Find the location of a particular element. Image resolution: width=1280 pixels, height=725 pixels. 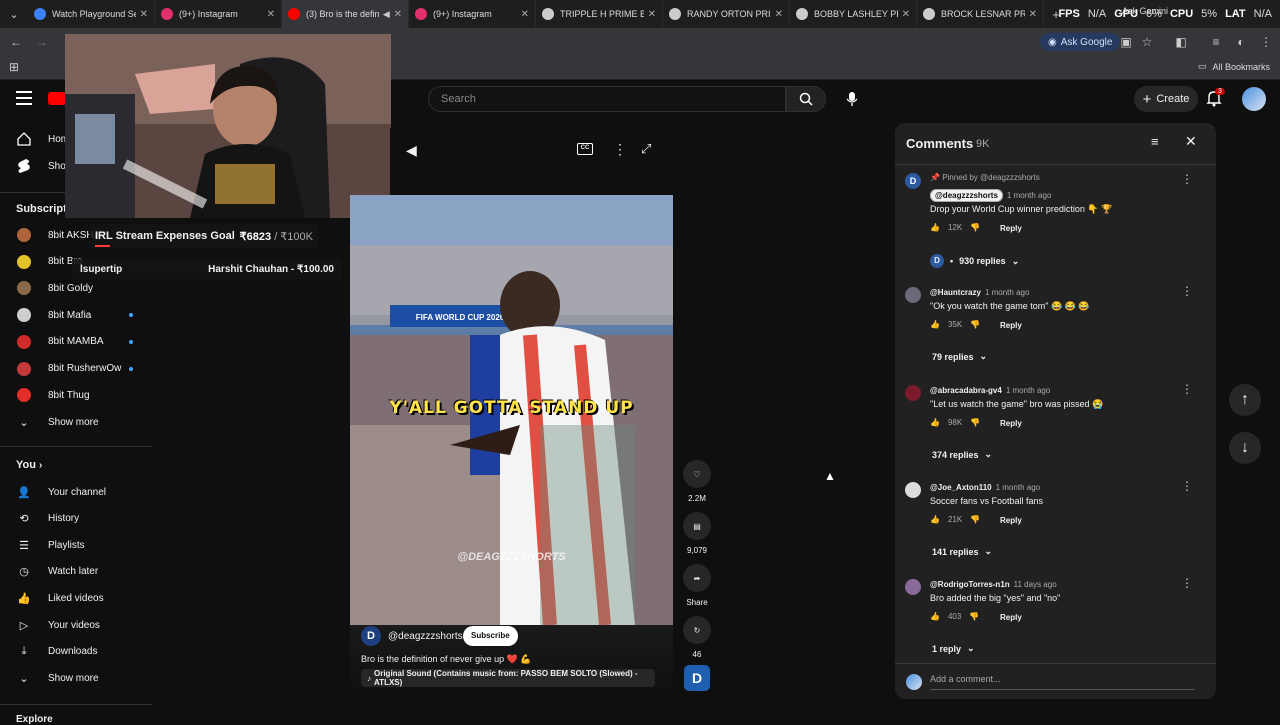

sidebar-you-item: ⟲ History is located at coordinates (76, 519).